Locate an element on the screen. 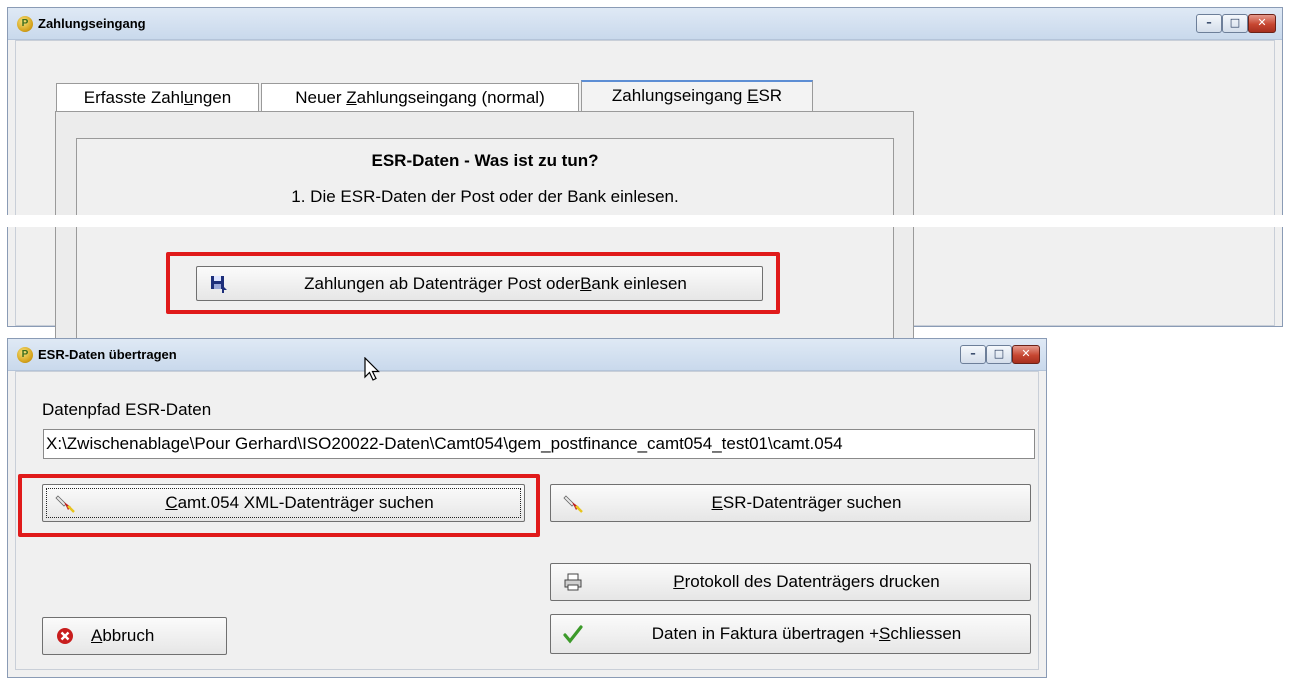 This screenshot has width=1289, height=681. zahlungseingang-titlebar: P Zahlungseingang – □ ✕ is located at coordinates (645, 24).